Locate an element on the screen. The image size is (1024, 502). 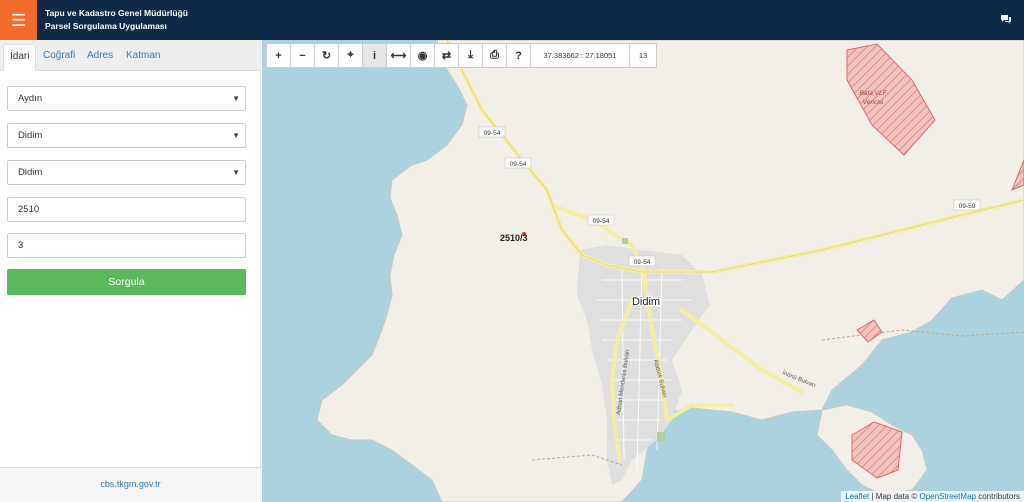
hamburger-icon: ☰ is located at coordinates (18, 20).